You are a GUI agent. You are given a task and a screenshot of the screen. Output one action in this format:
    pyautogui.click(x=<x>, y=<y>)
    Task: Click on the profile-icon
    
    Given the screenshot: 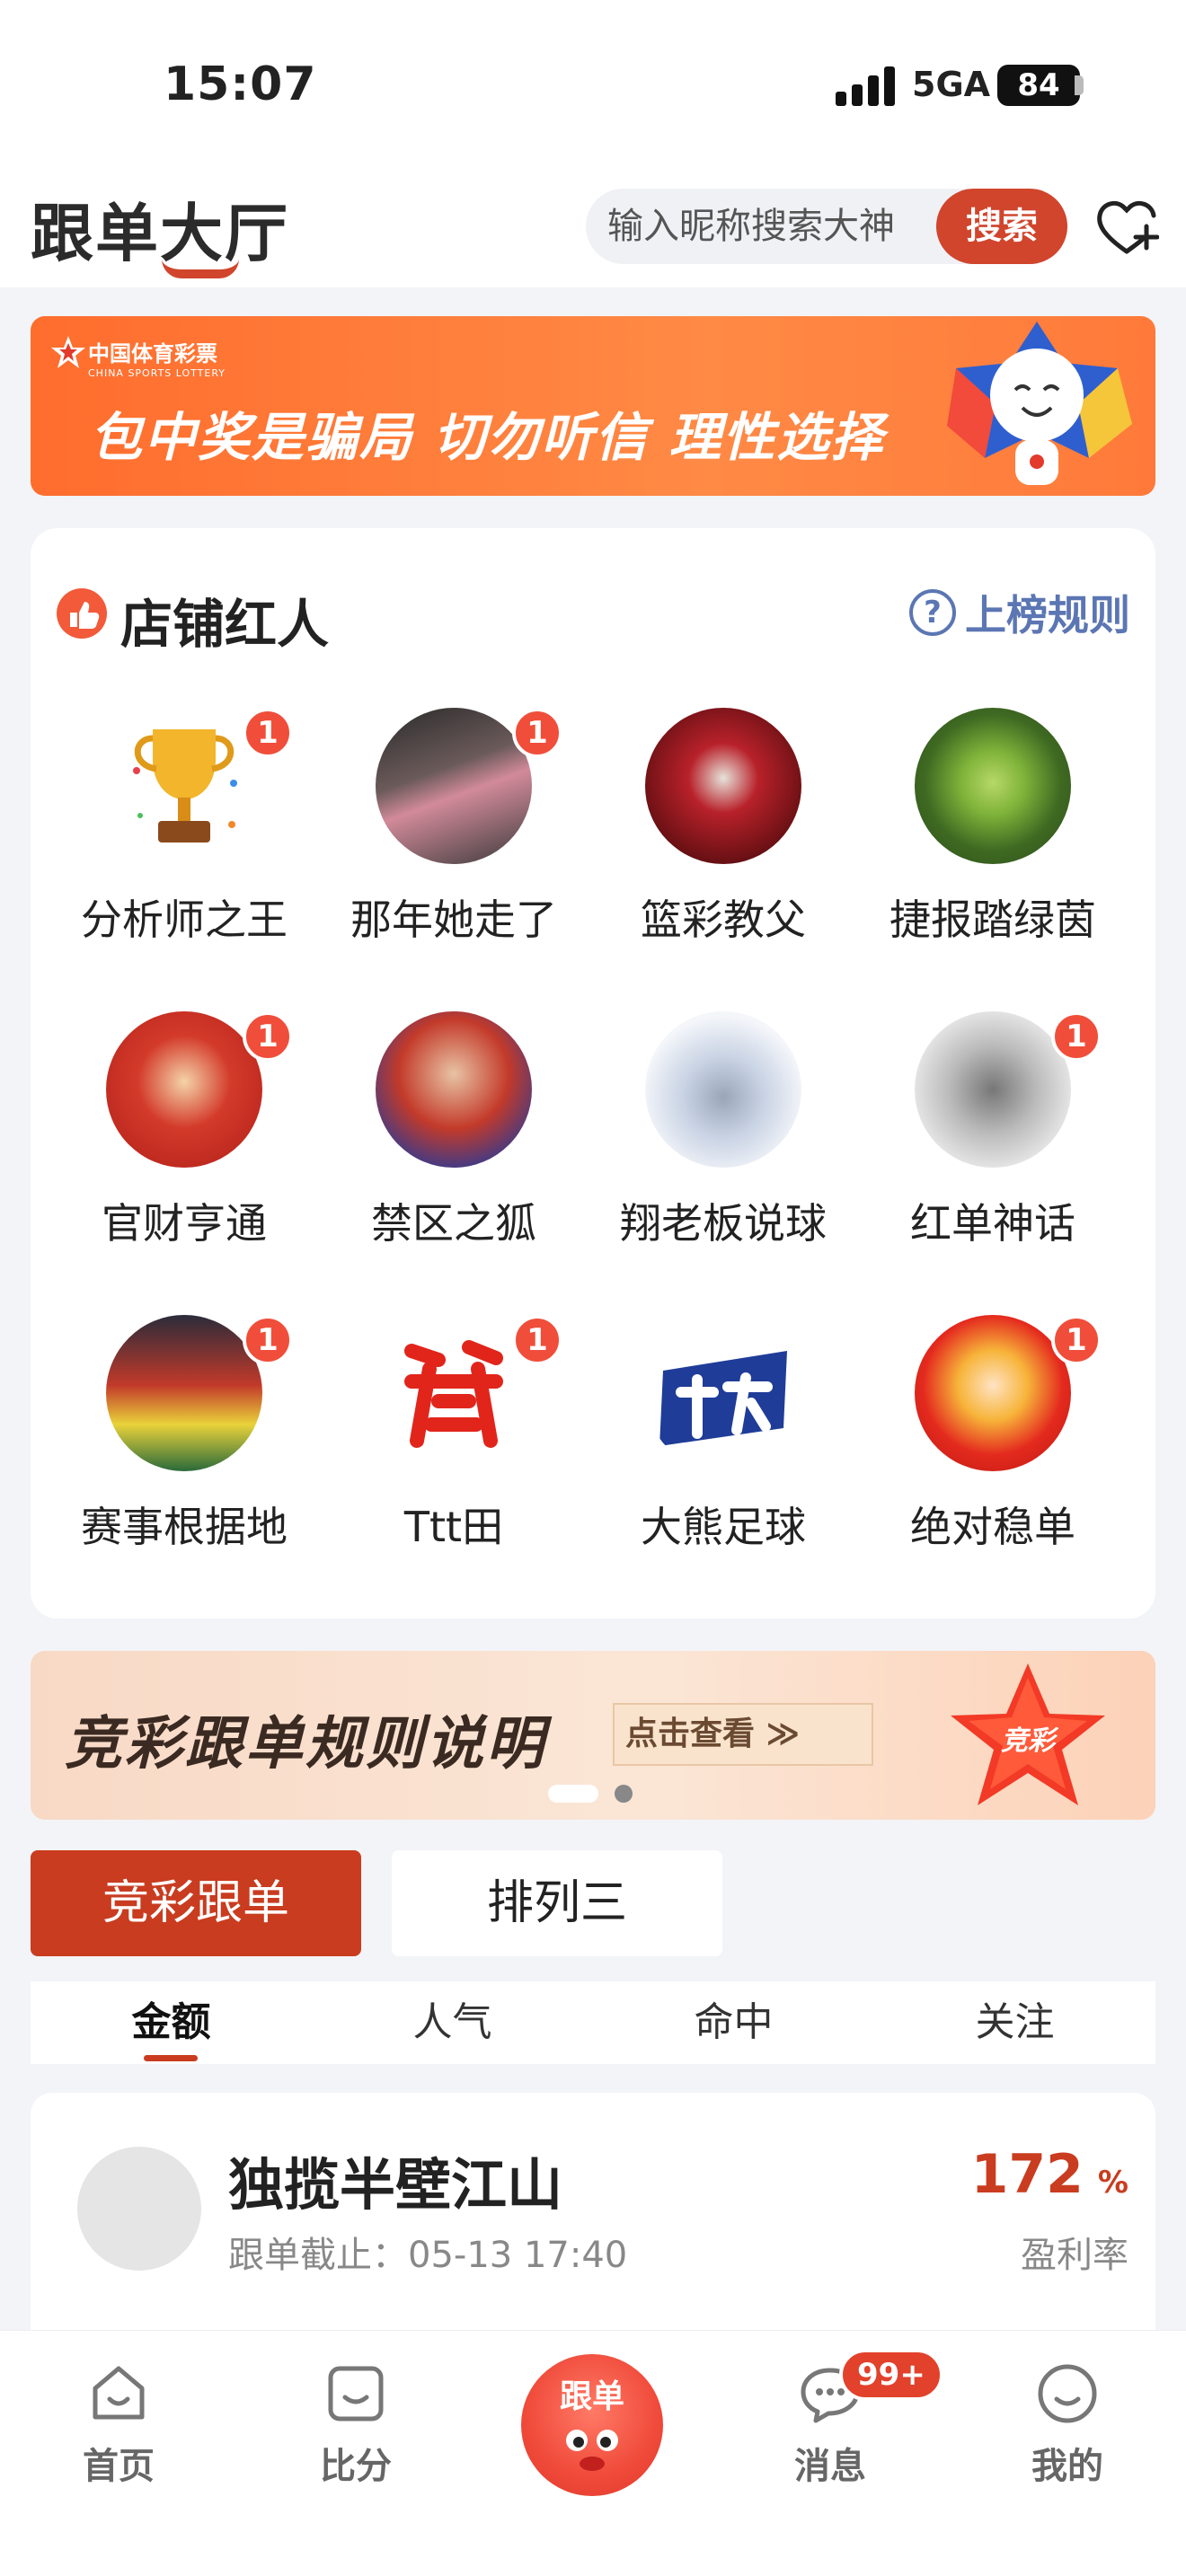 What is the action you would take?
    pyautogui.click(x=1067, y=2393)
    